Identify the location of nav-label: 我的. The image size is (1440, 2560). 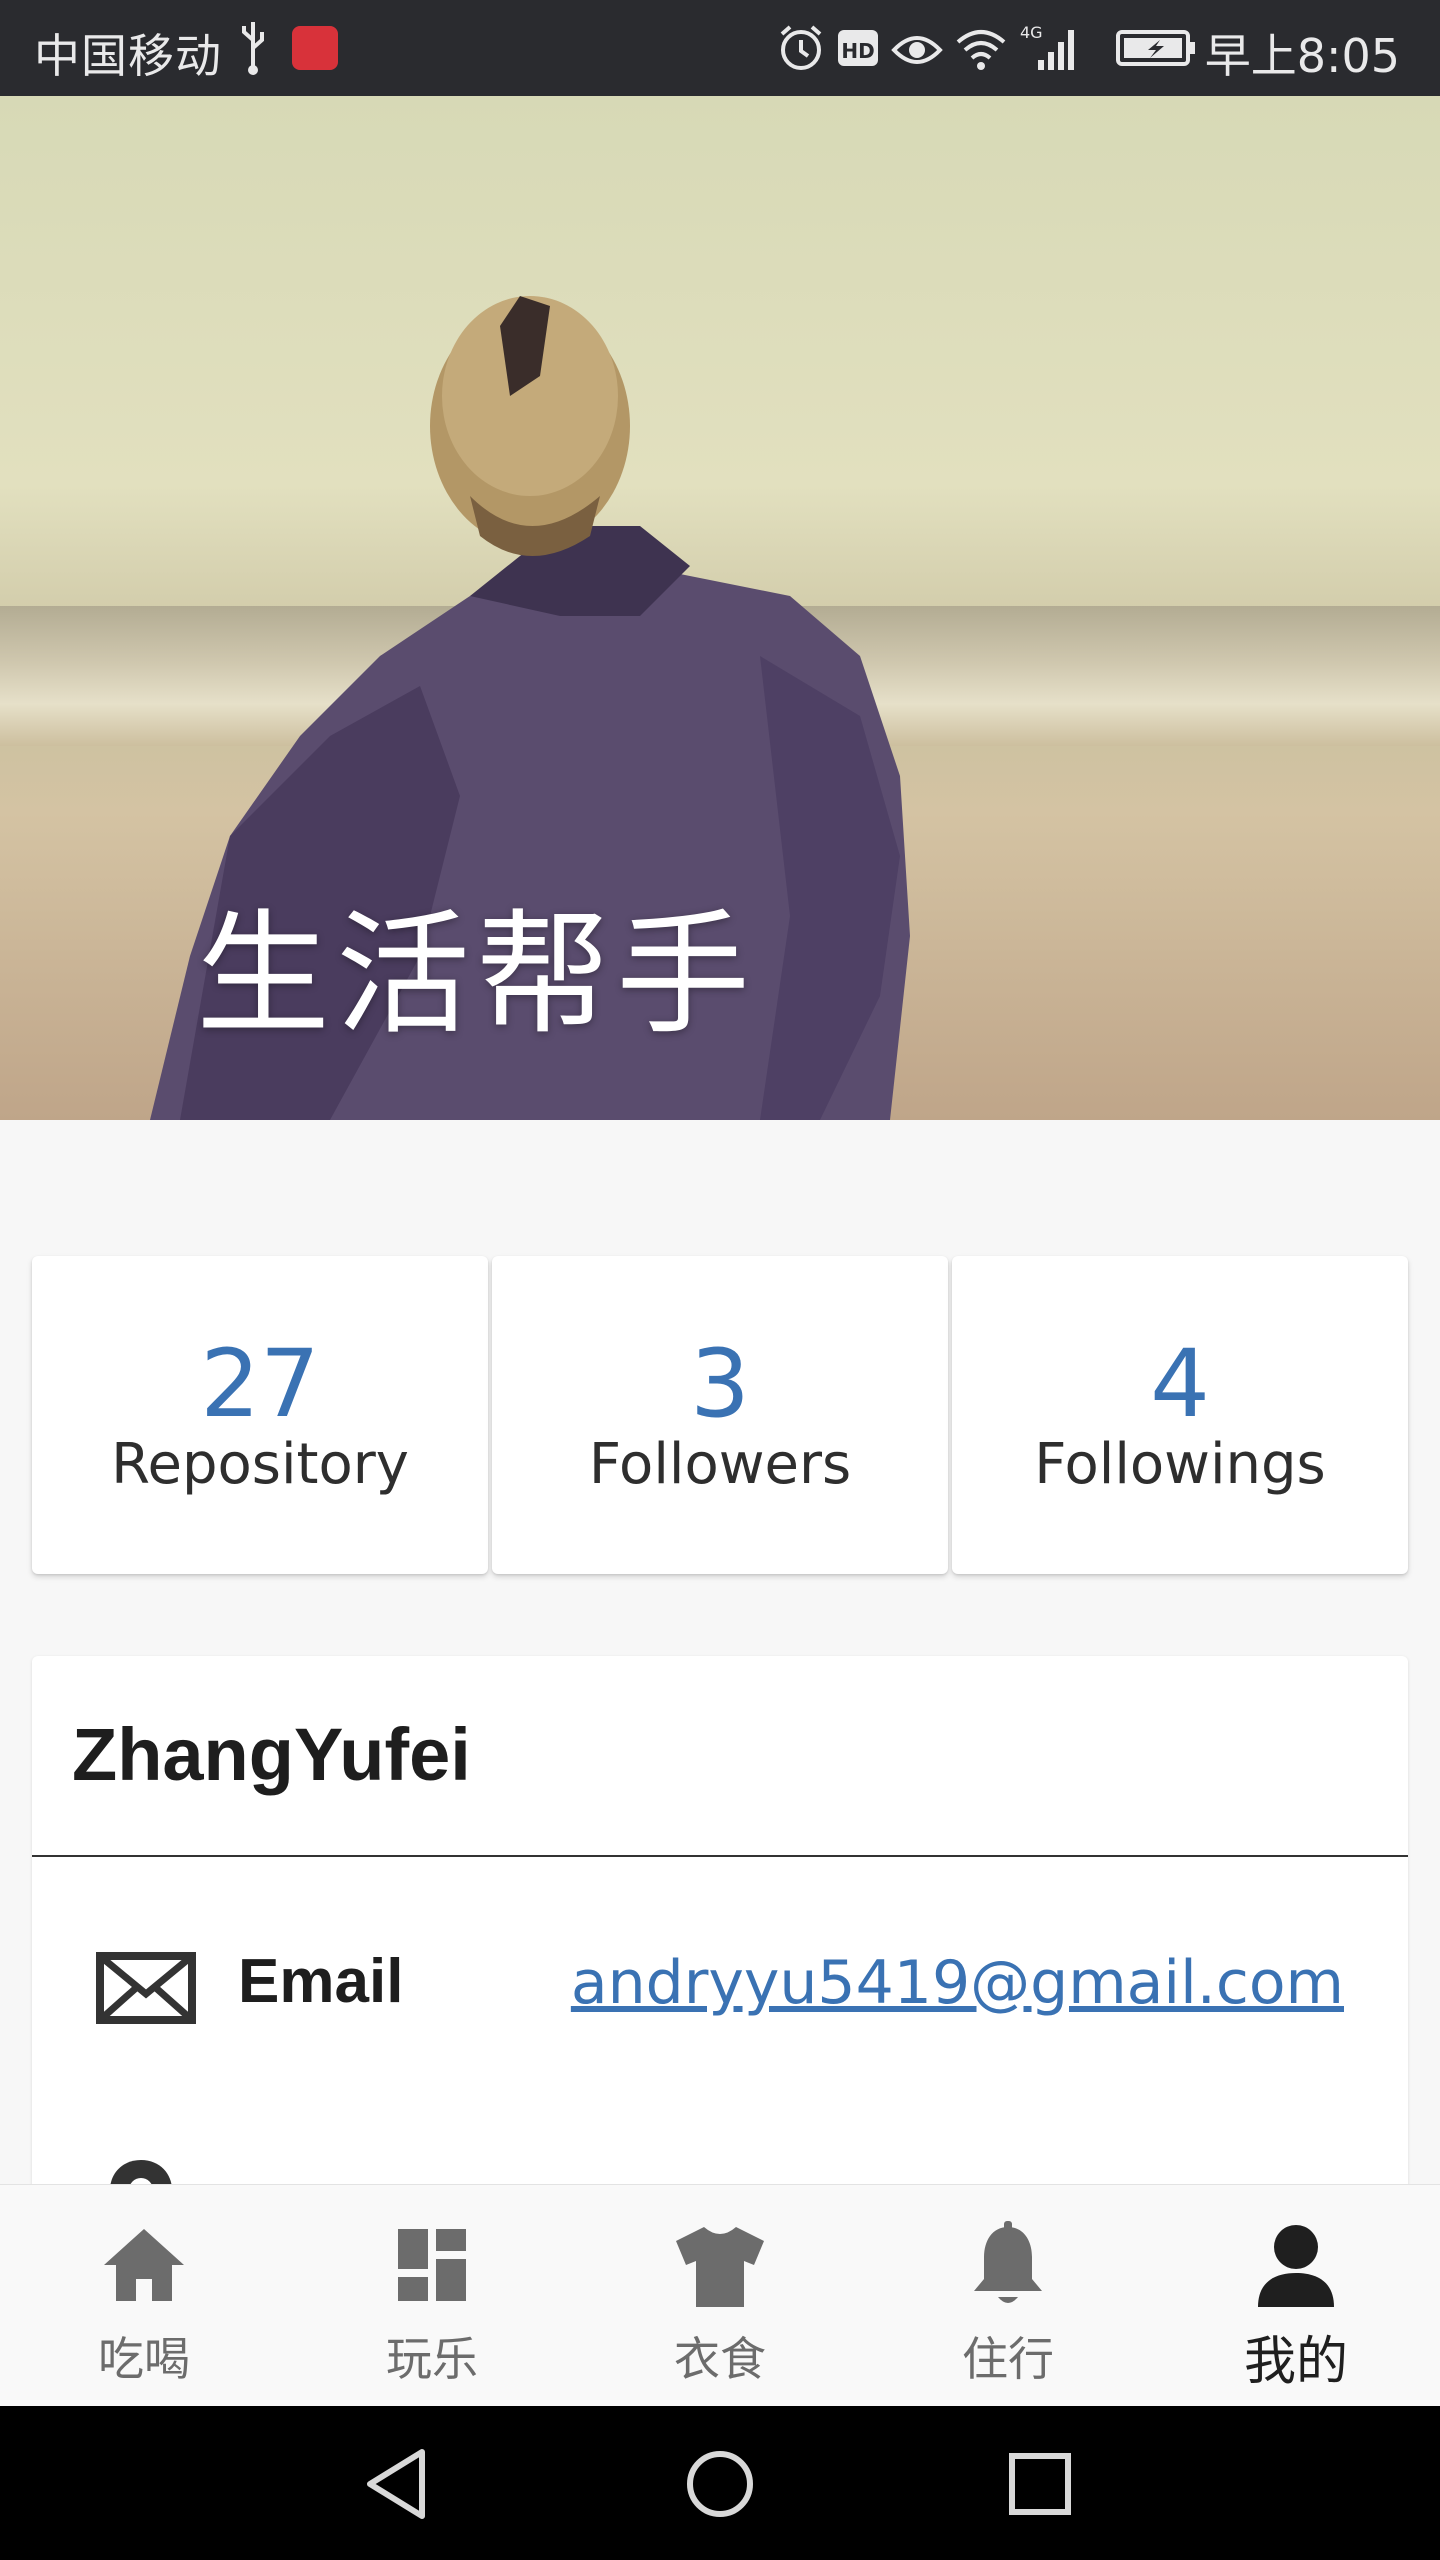
(1295, 2362).